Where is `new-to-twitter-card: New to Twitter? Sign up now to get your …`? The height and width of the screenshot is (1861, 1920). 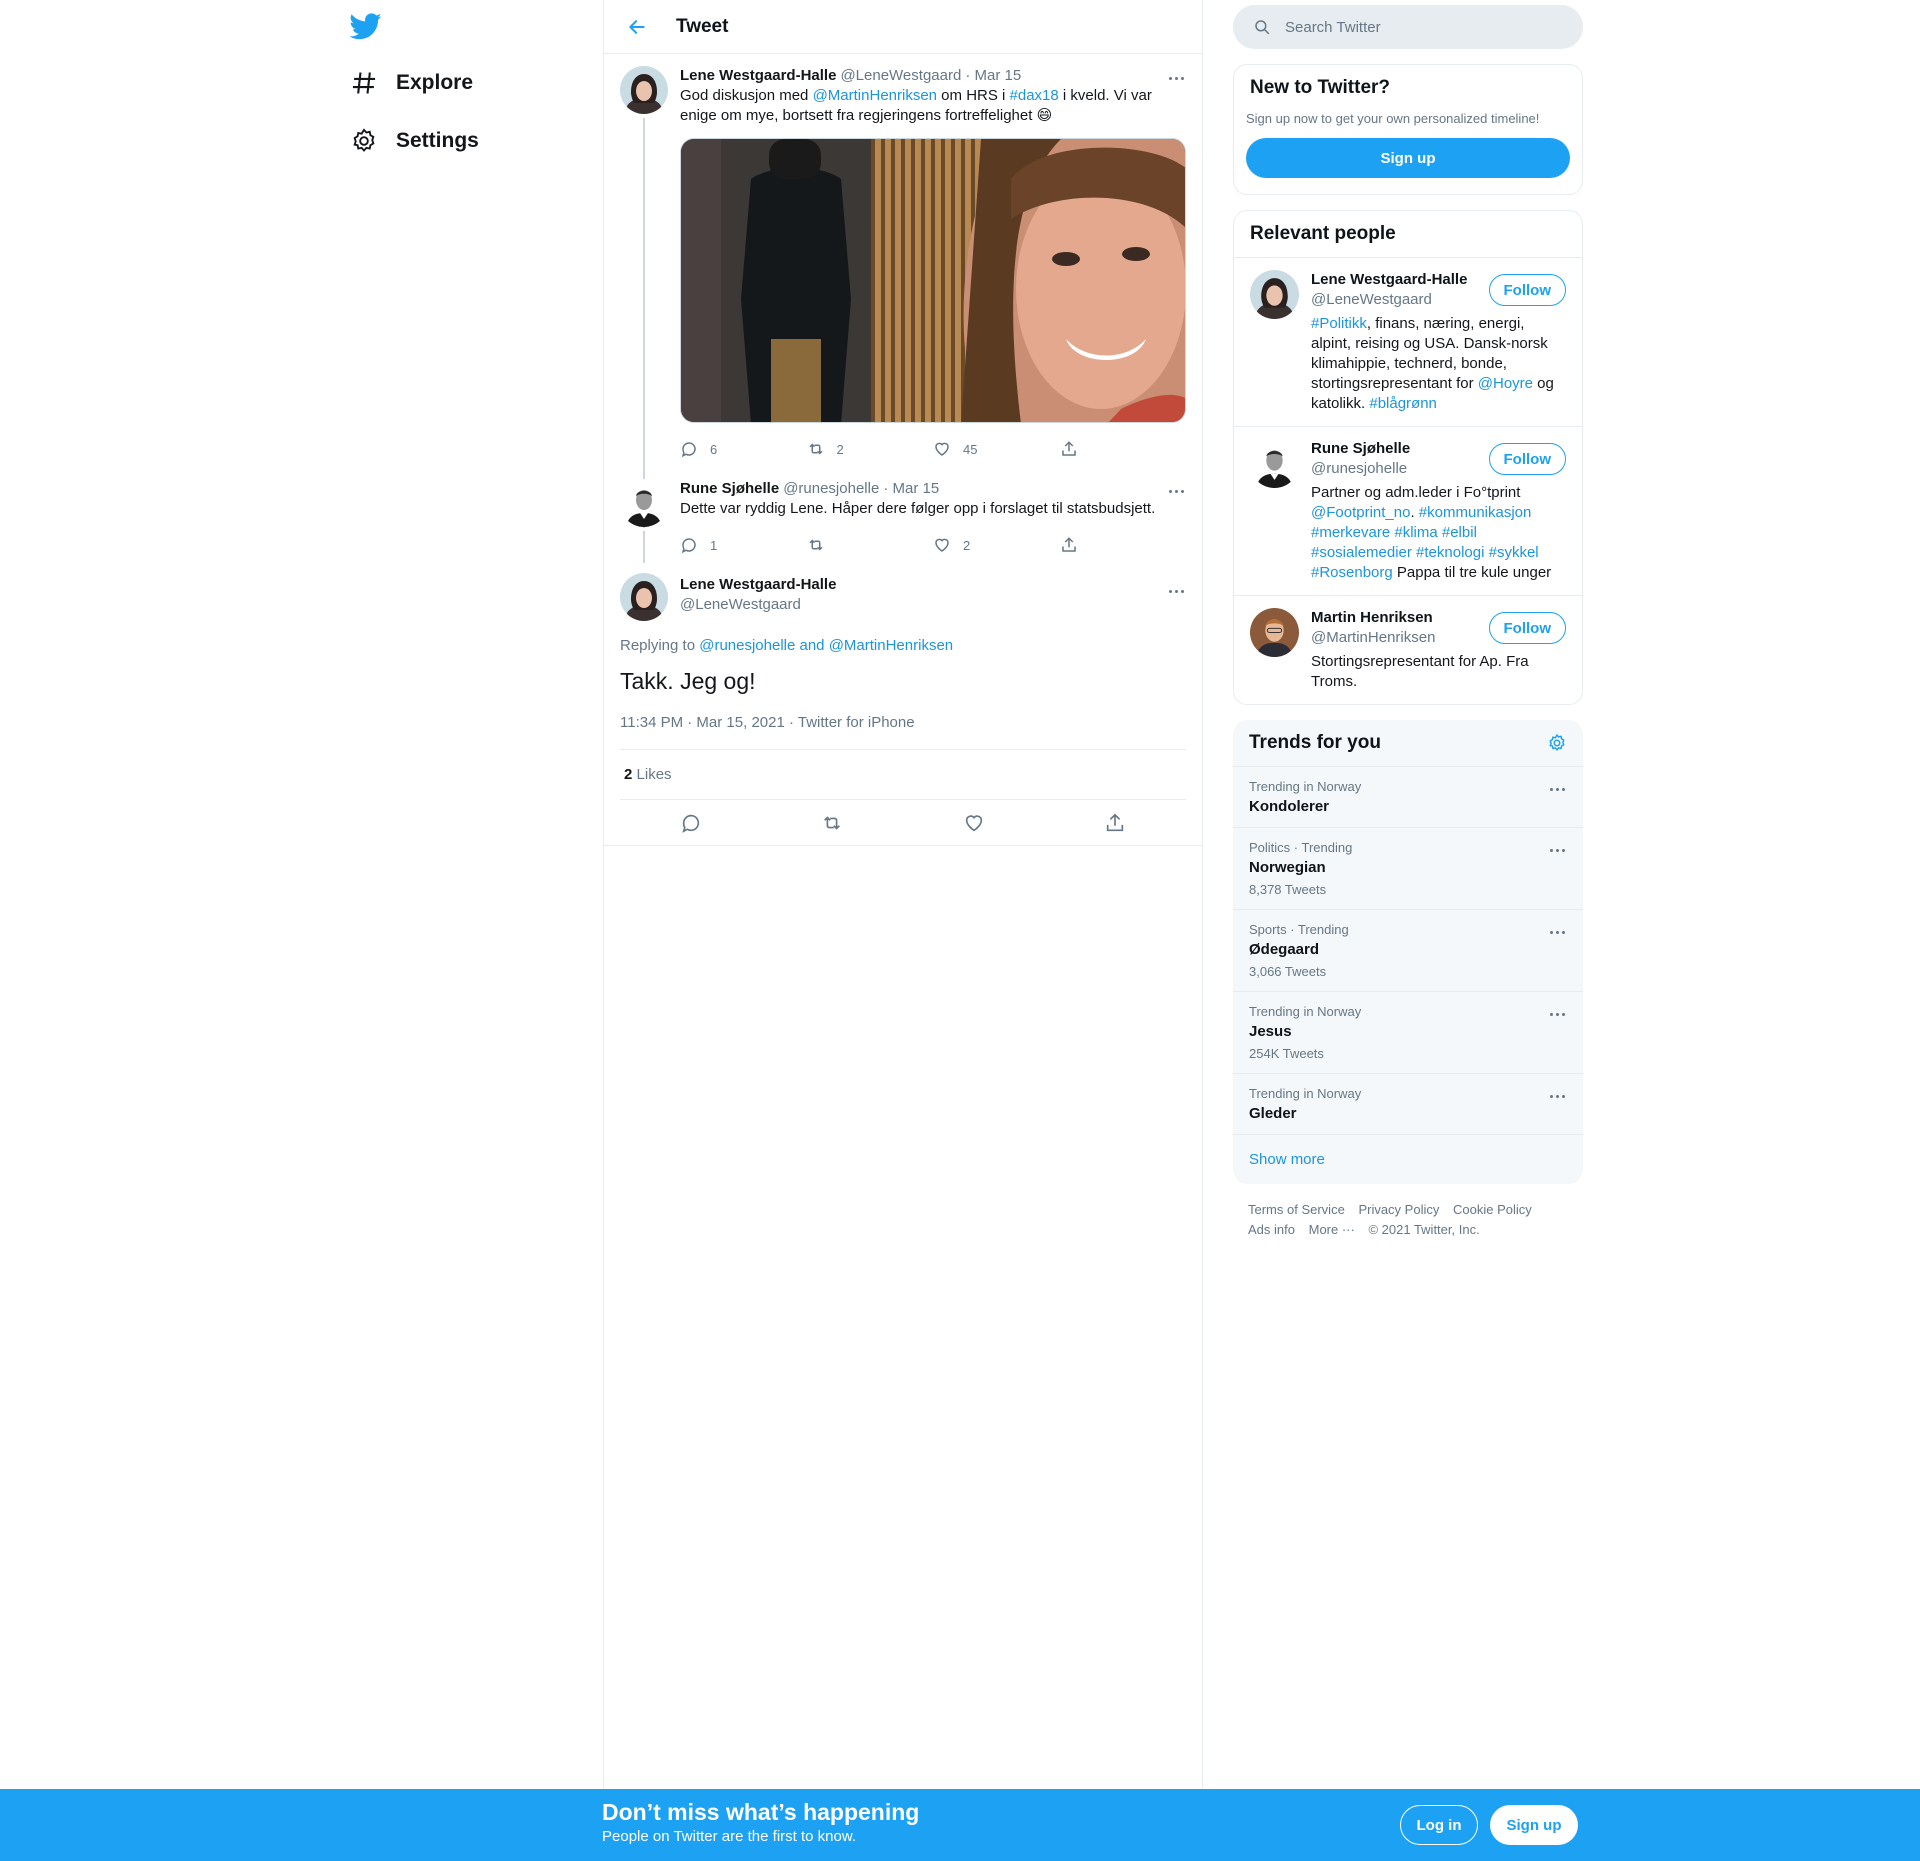 new-to-twitter-card: New to Twitter? Sign up now to get your … is located at coordinates (1408, 129).